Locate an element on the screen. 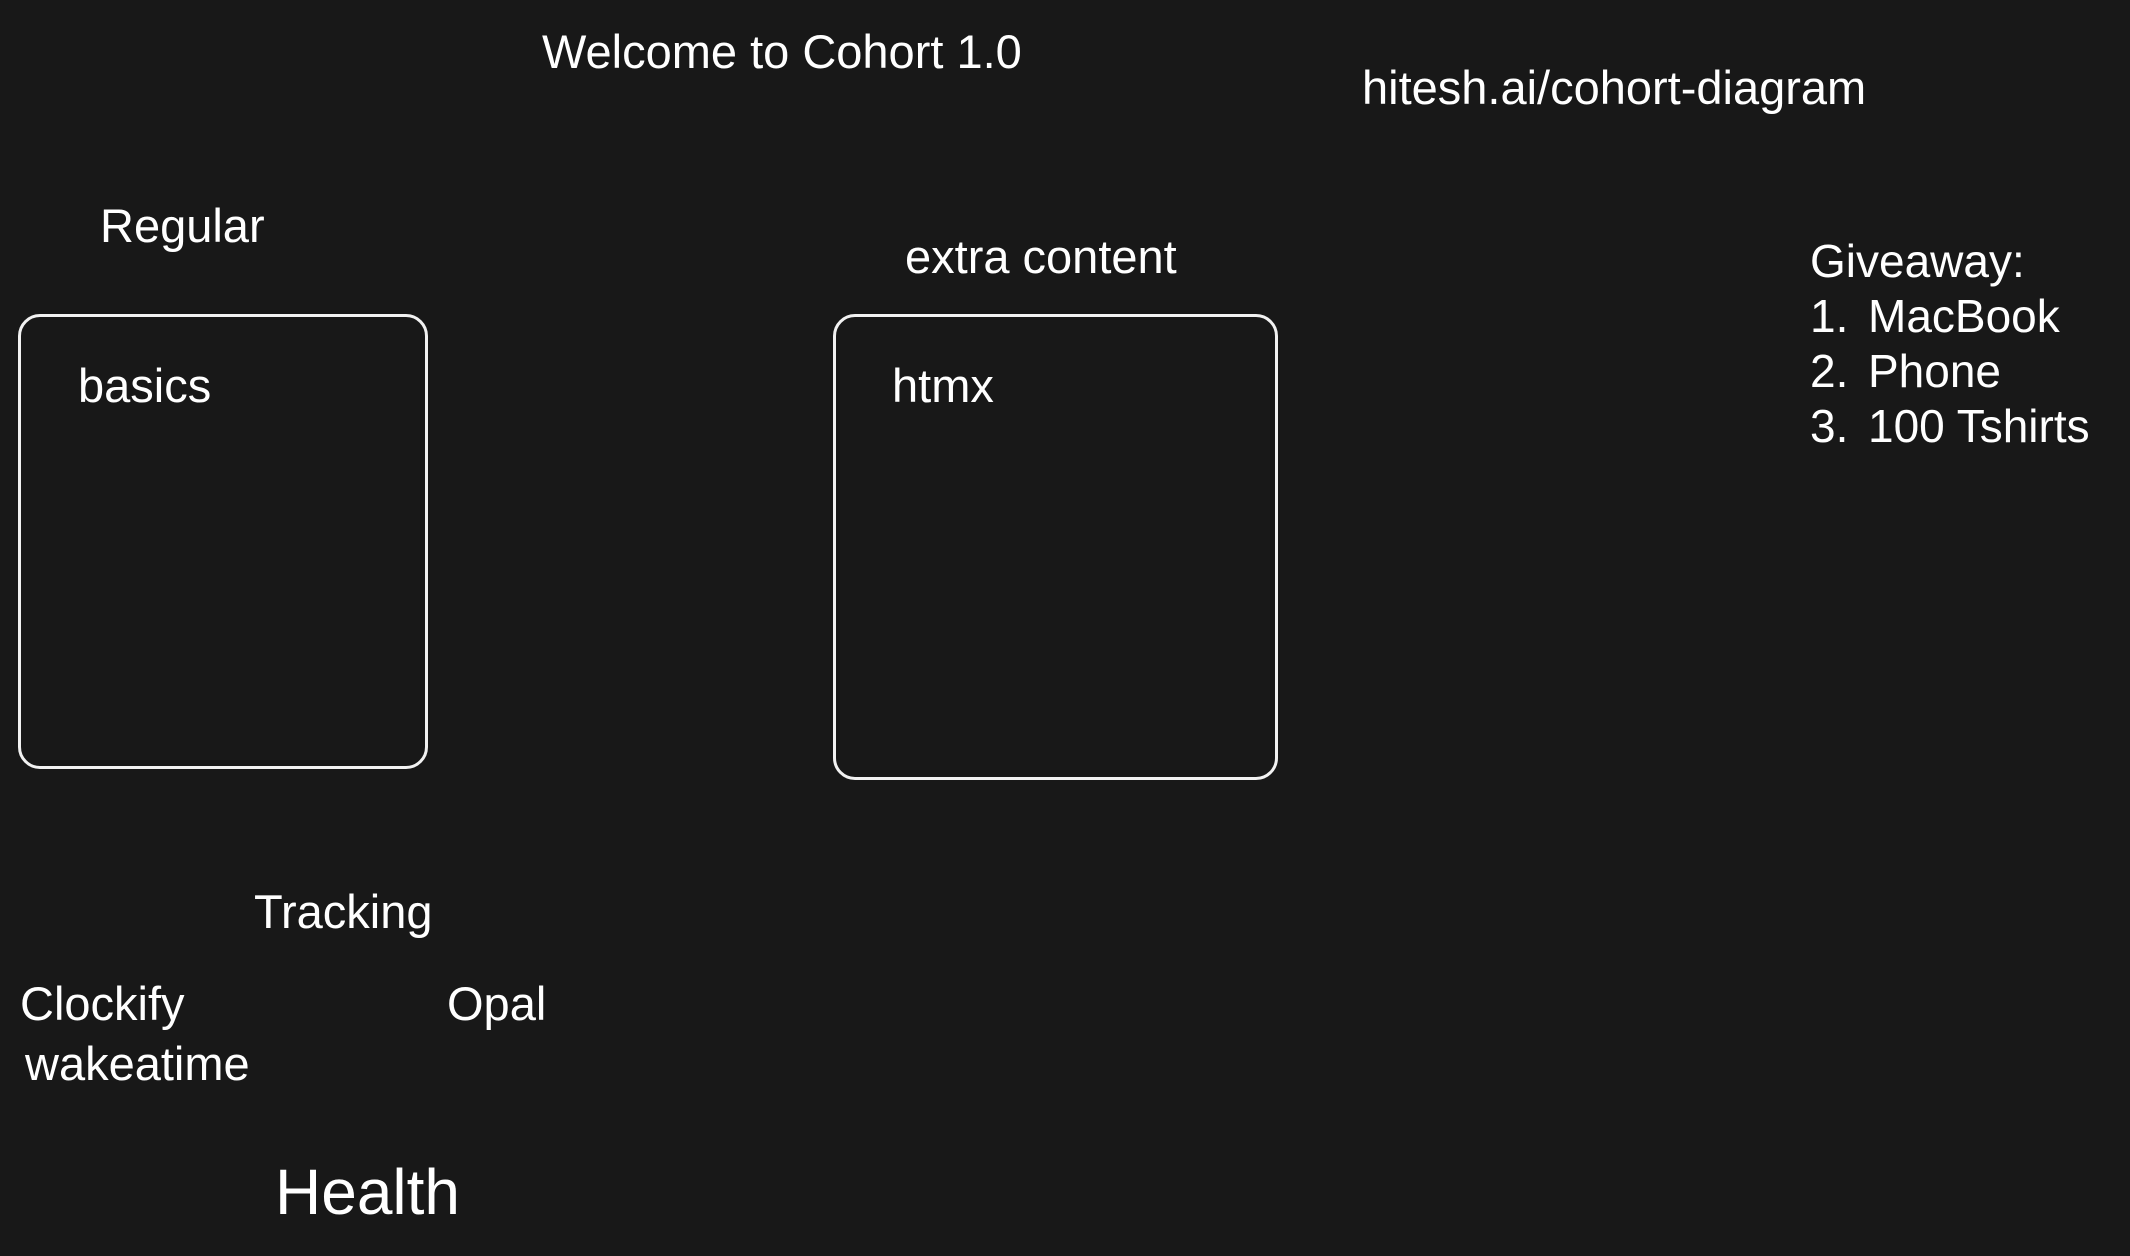 This screenshot has height=1256, width=2130. diagram-link: hitesh.ai/cohort-diagram is located at coordinates (1614, 87).